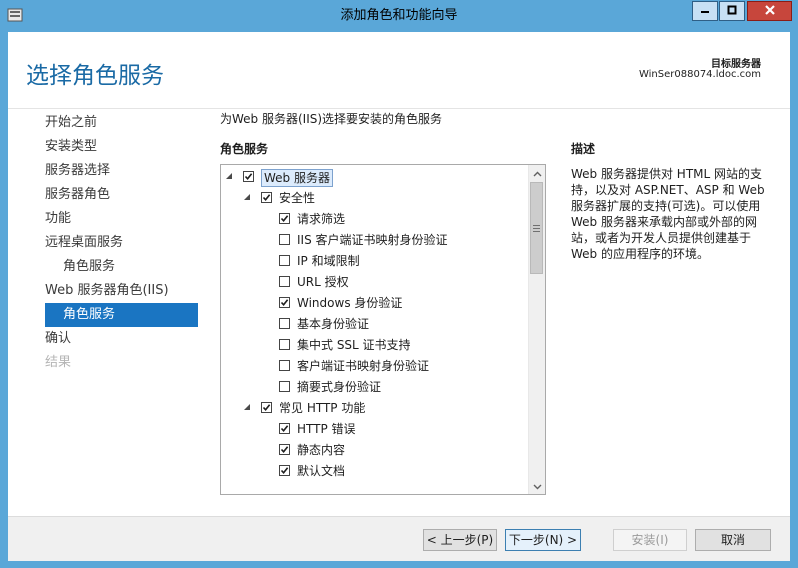  Describe the element at coordinates (460, 540) in the screenshot. I see `previous-button: < 上一步(P)` at that location.